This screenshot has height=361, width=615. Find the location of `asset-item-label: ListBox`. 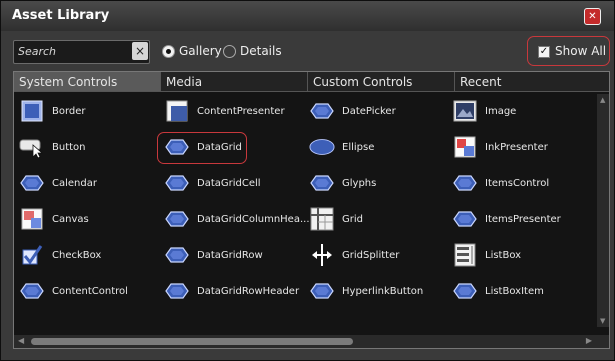

asset-item-label: ListBox is located at coordinates (503, 255).